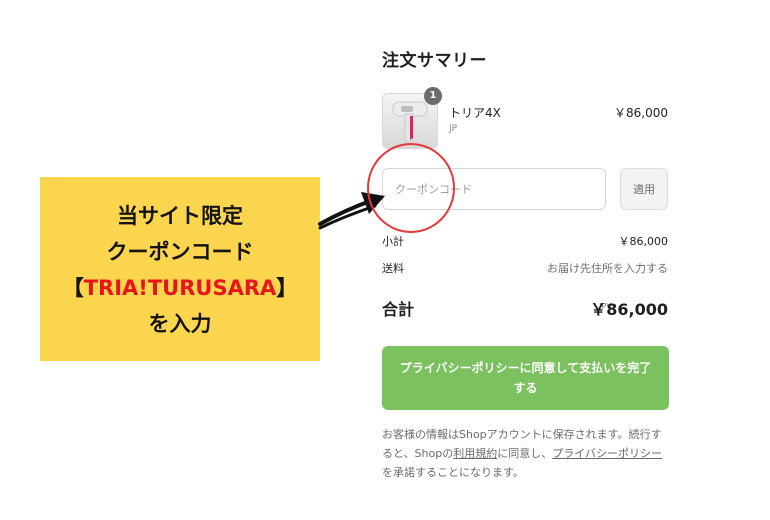  Describe the element at coordinates (287, 288) in the screenshot. I see `bracket-close: 】` at that location.